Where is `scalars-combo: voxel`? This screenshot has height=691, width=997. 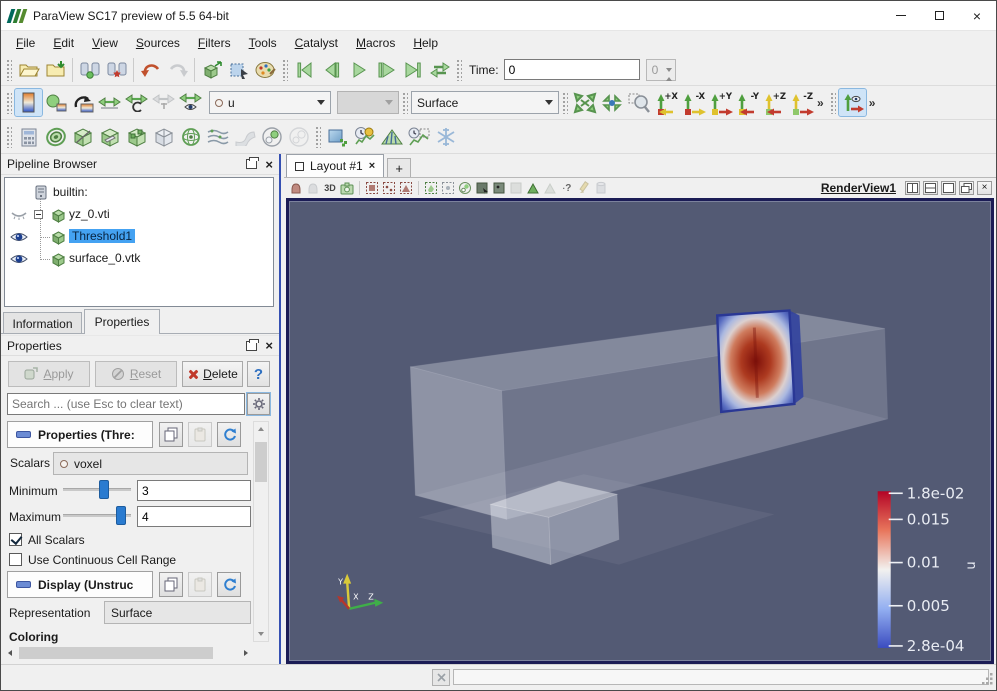 scalars-combo: voxel is located at coordinates (150, 463).